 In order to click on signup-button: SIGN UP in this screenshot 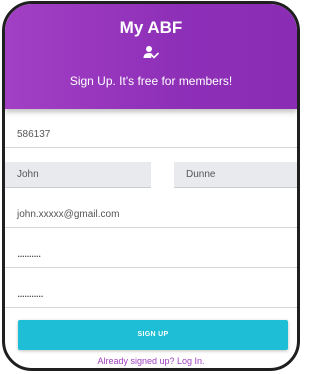, I will do `click(153, 335)`.